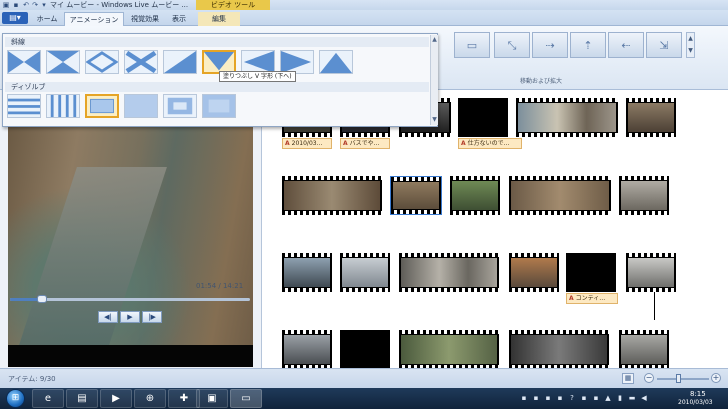 The height and width of the screenshot is (409, 728). Describe the element at coordinates (116, 398) in the screenshot. I see `taskbar-media-player-icon: ▶` at that location.